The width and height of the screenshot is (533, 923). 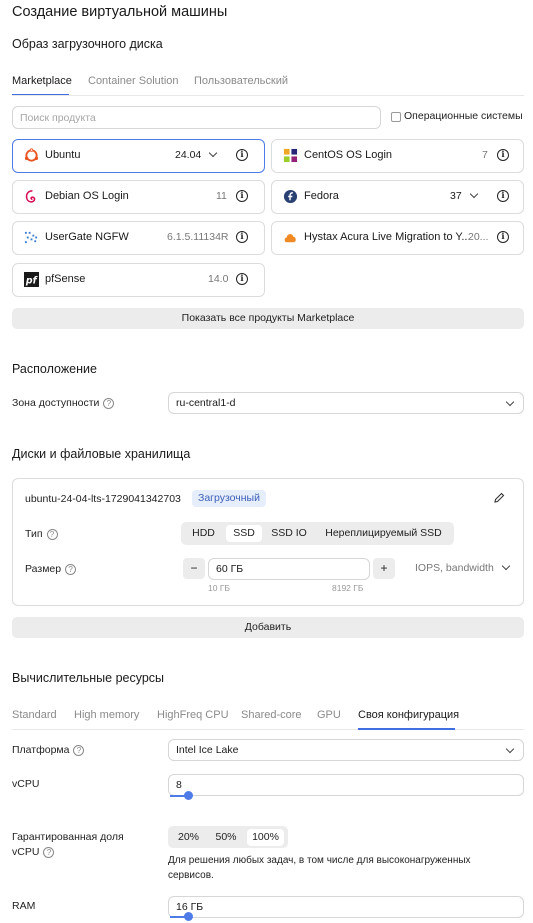 I want to click on guaranteed-100: 100%, so click(x=265, y=837).